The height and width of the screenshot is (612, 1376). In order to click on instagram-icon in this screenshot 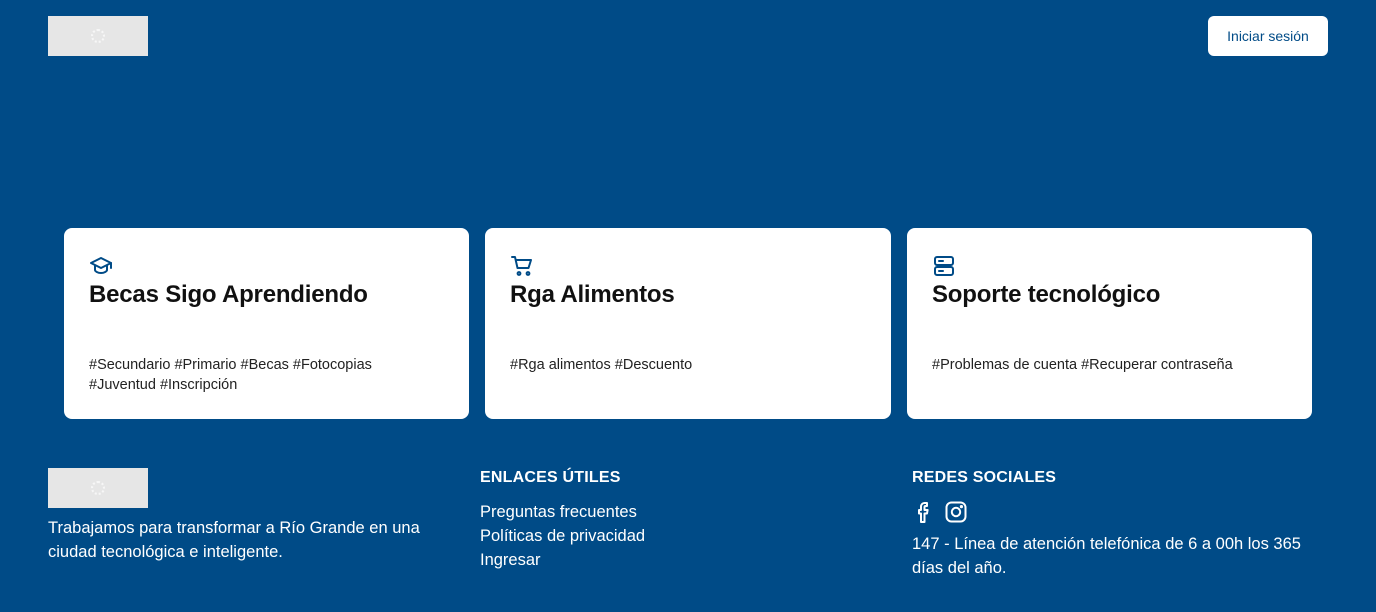, I will do `click(956, 512)`.